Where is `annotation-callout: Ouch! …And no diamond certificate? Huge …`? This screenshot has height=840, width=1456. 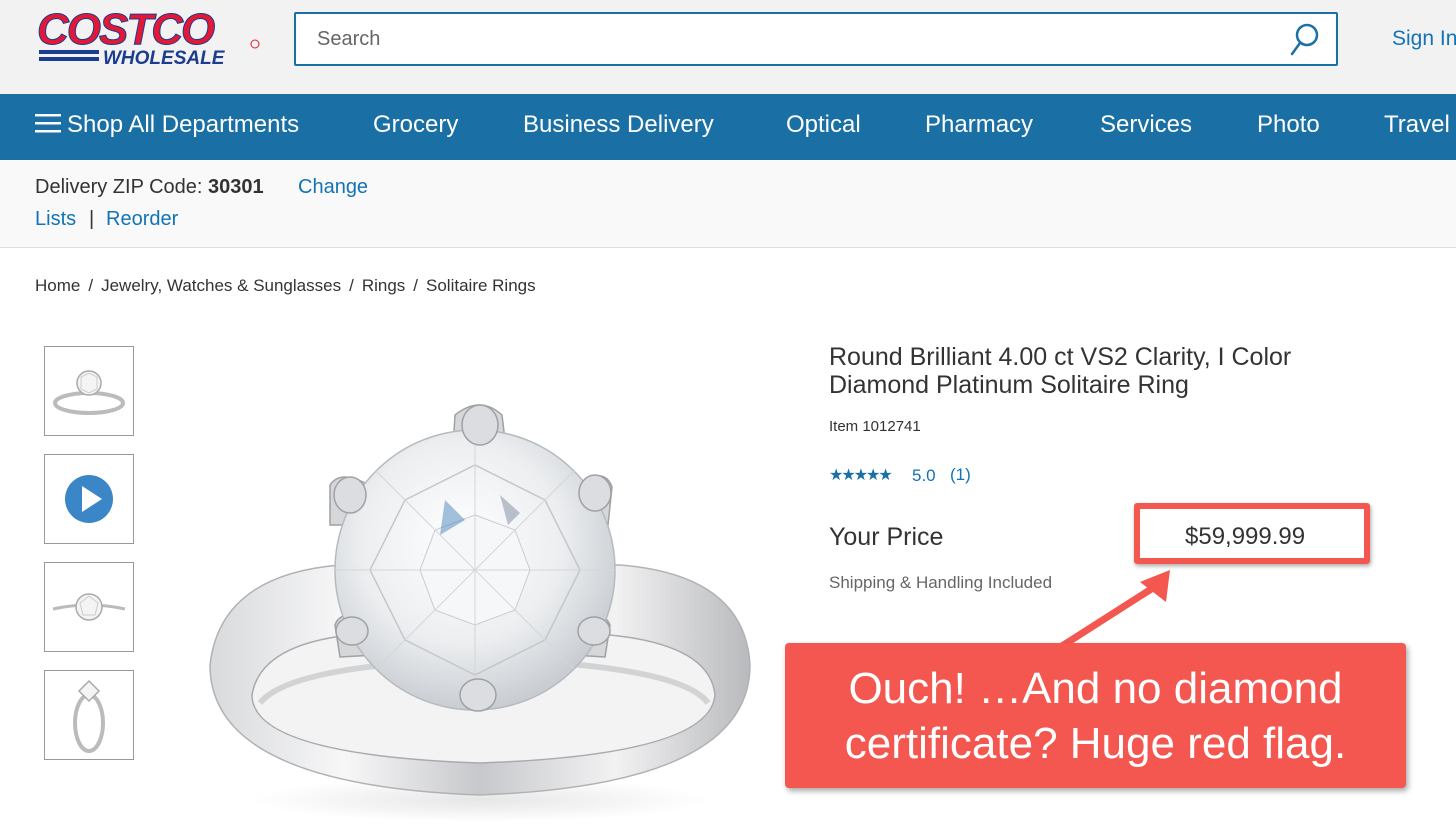
annotation-callout: Ouch! …And no diamond certificate? Huge … is located at coordinates (1095, 715).